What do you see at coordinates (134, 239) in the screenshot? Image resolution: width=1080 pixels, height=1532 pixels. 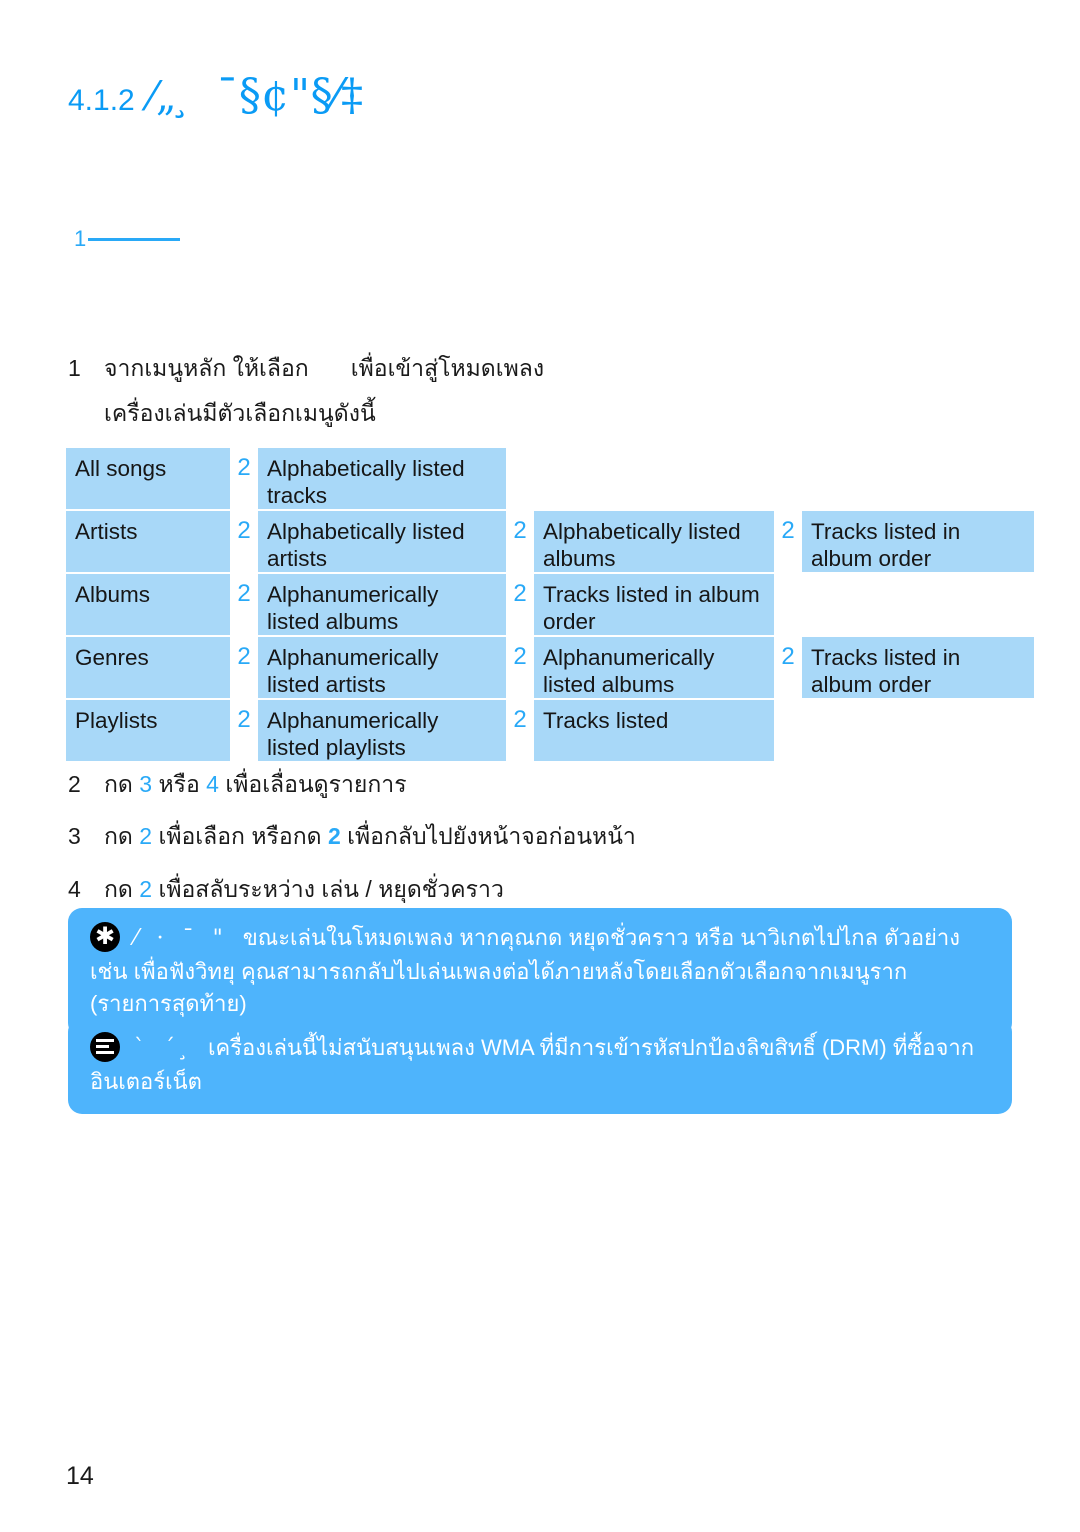 I see `callout-rule` at bounding box center [134, 239].